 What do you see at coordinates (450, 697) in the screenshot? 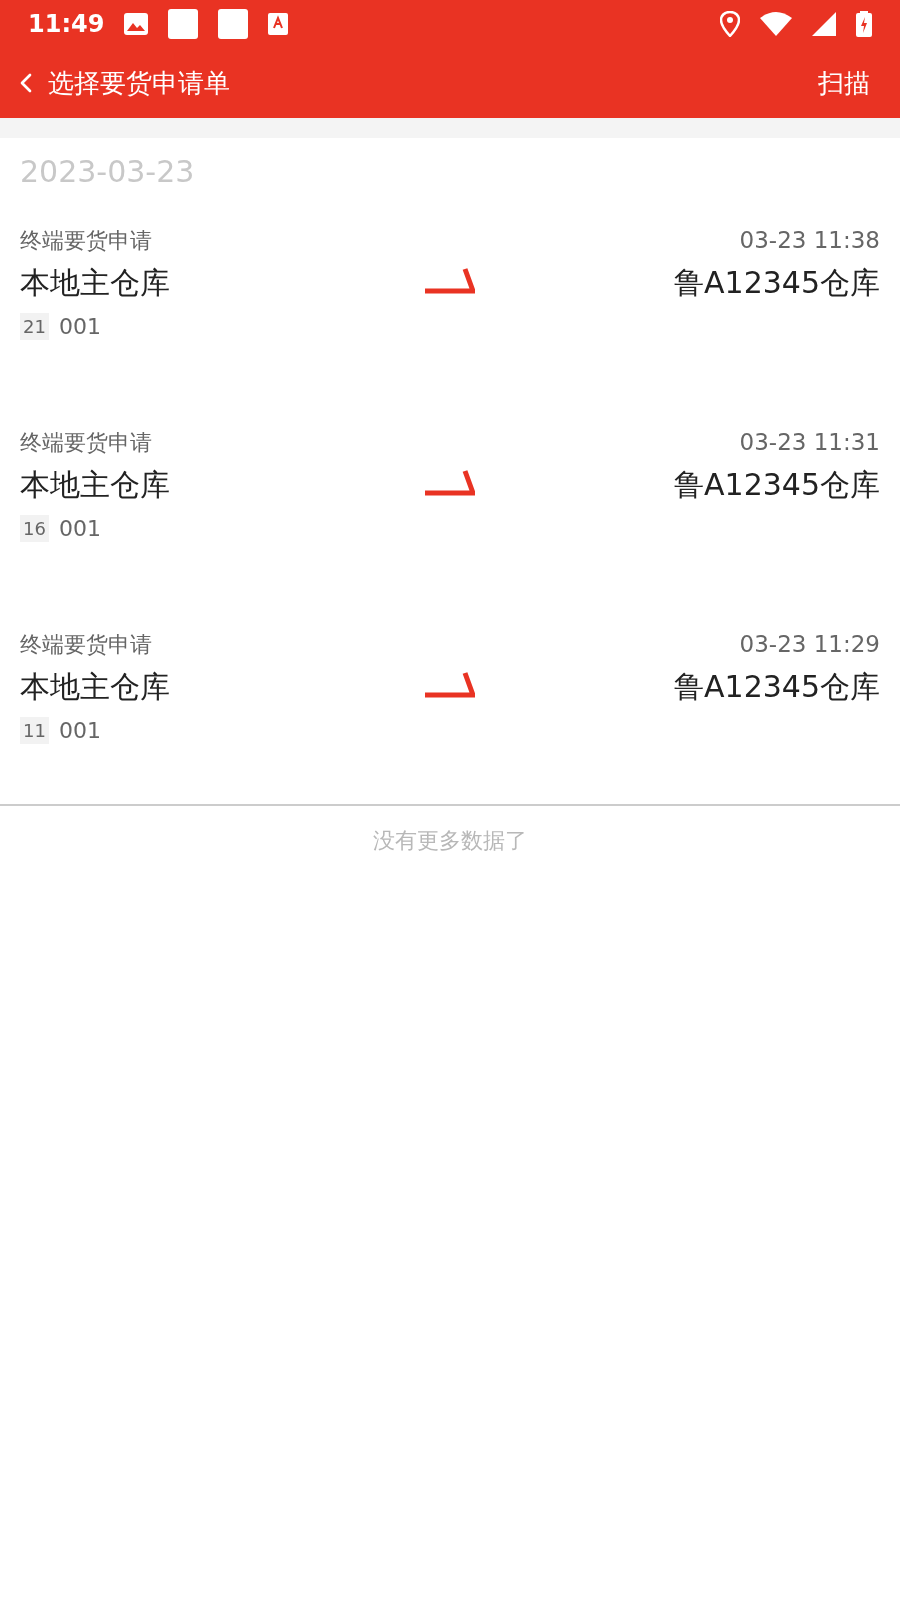
I see `order-card: 终端要货申请 03-23 11:29 本地主仓库 鲁A12345仓库 11 001` at bounding box center [450, 697].